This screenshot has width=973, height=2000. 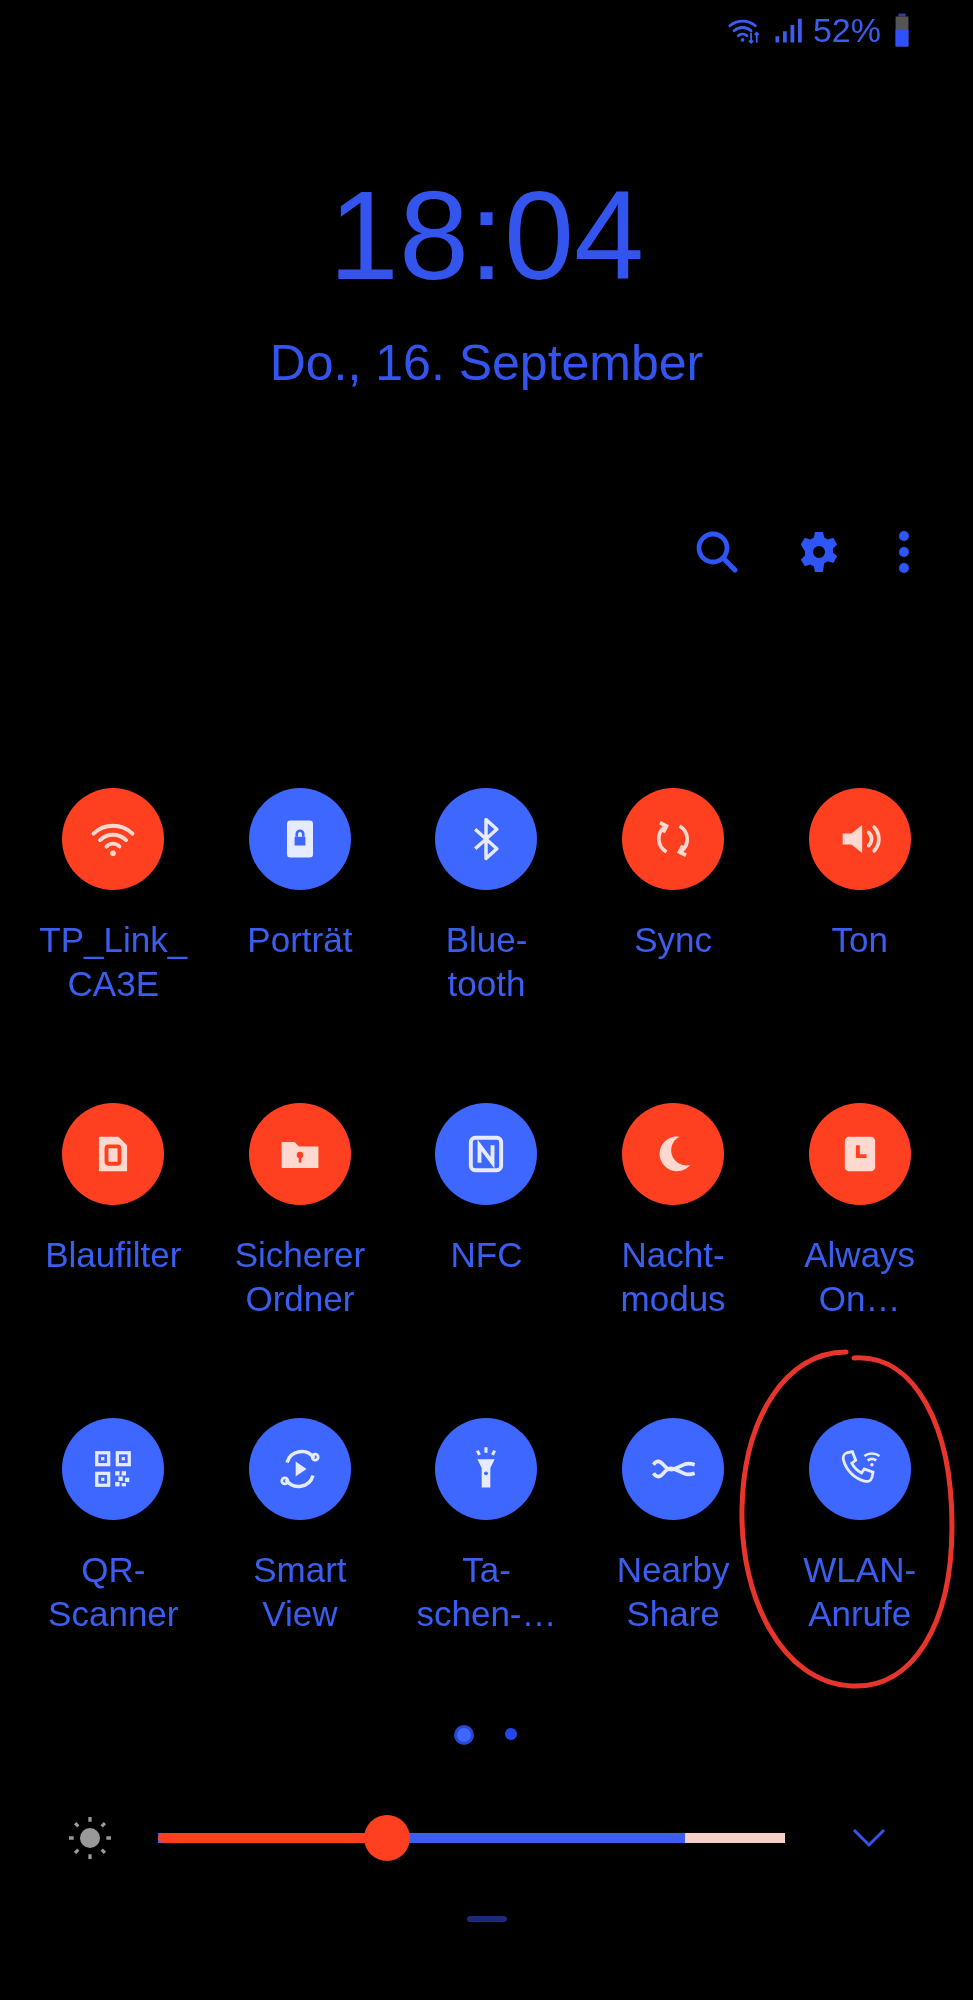 I want to click on tile-label: Nacht- modus, so click(x=673, y=1277).